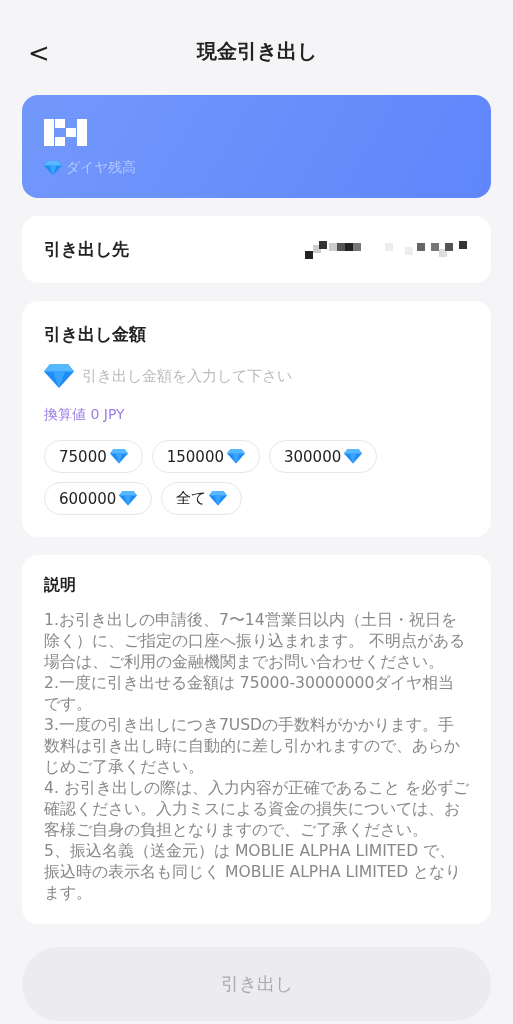 The height and width of the screenshot is (1024, 513). Describe the element at coordinates (60, 585) in the screenshot. I see `notes-title: 説明` at that location.